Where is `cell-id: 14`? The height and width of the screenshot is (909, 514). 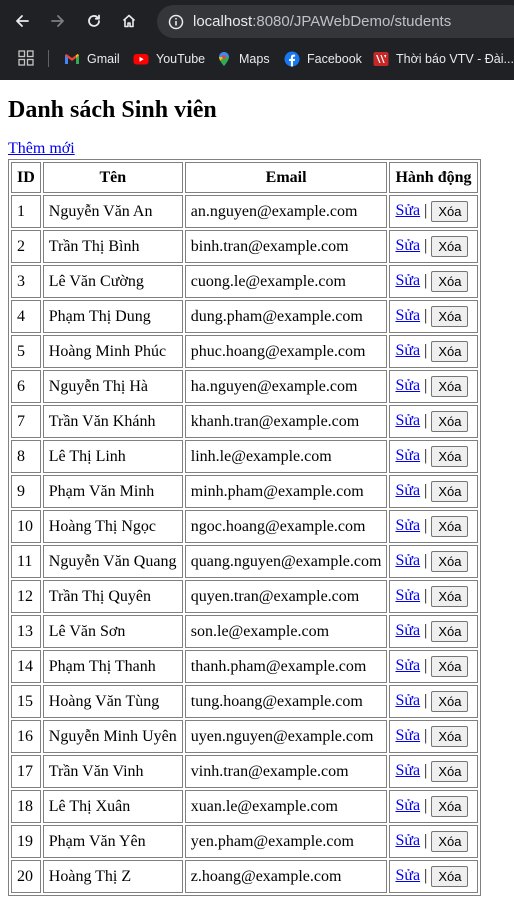
cell-id: 14 is located at coordinates (26, 666).